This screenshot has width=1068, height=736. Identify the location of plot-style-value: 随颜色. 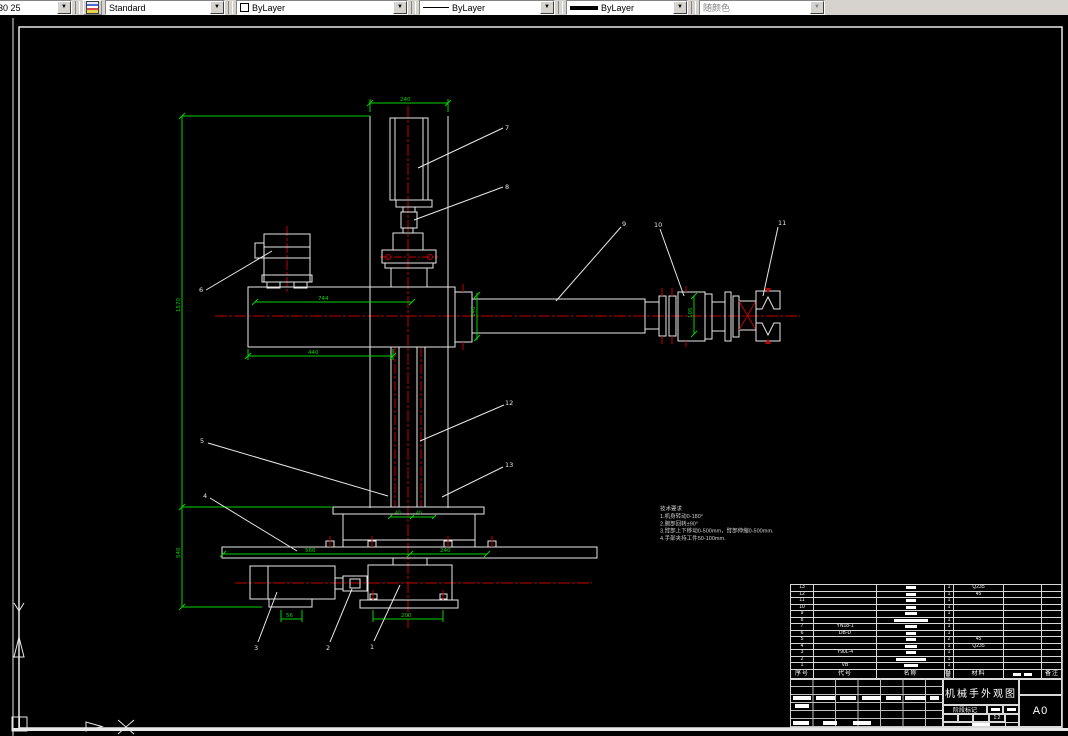
(717, 8).